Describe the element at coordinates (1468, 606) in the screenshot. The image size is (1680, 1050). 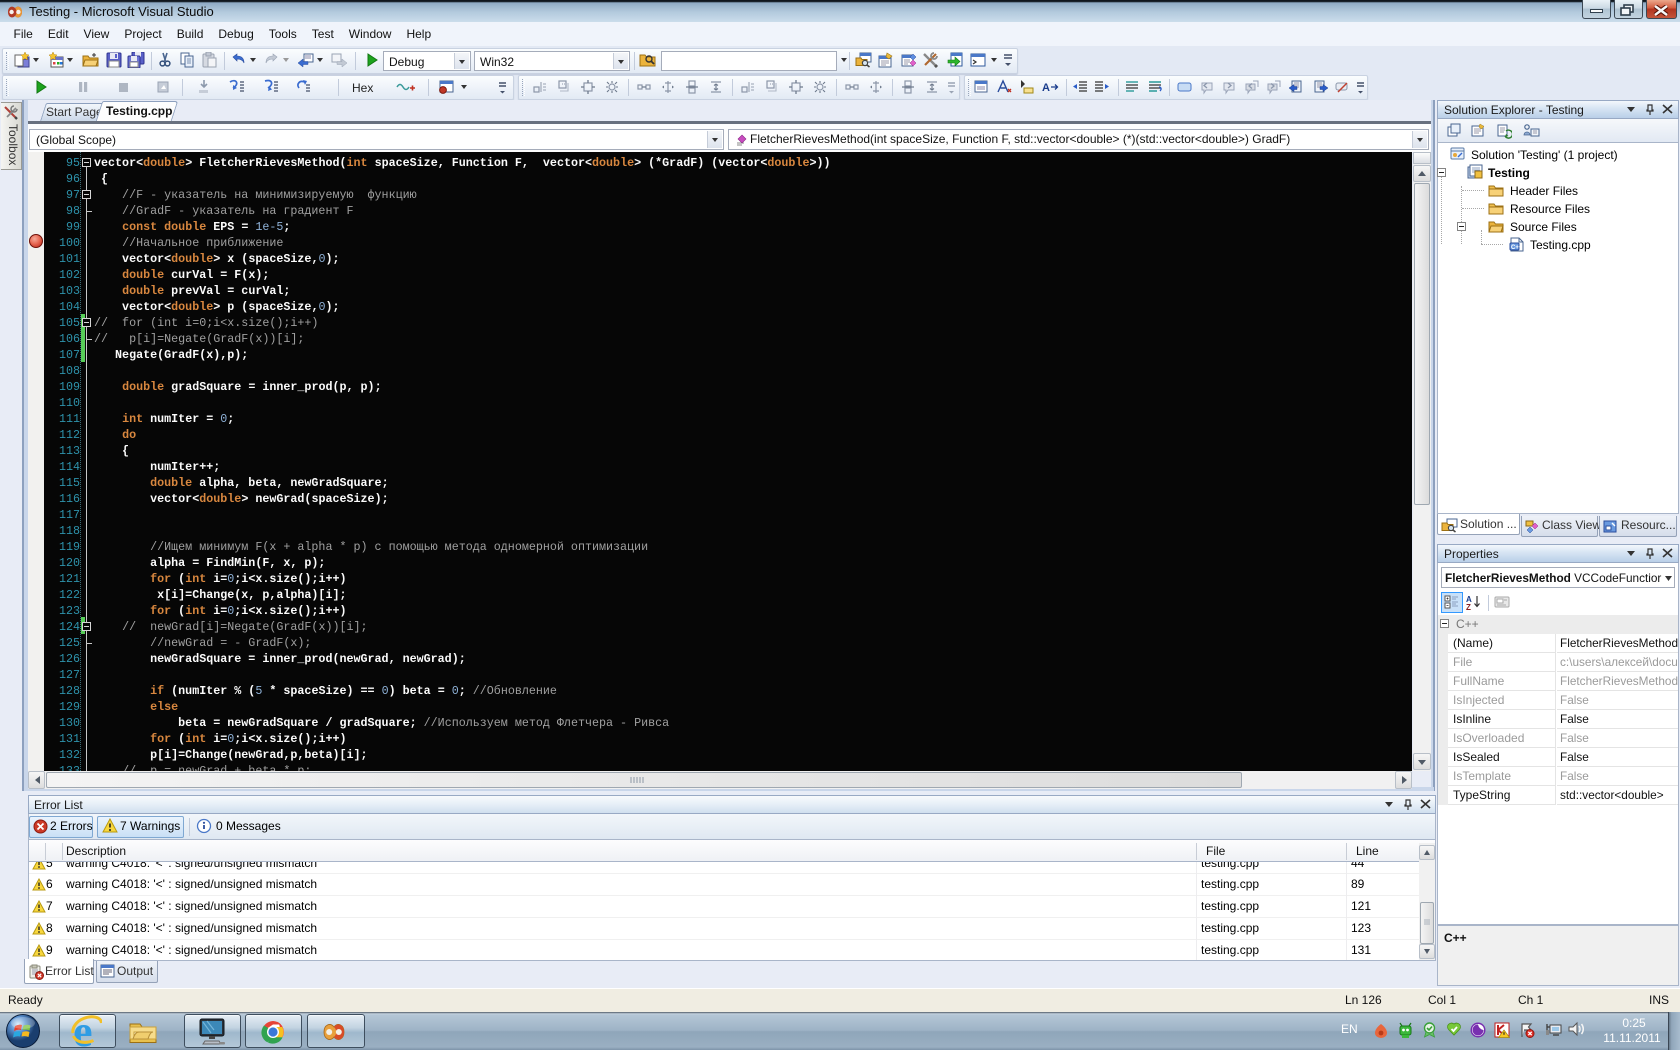
I see `svg-text: Z` at that location.